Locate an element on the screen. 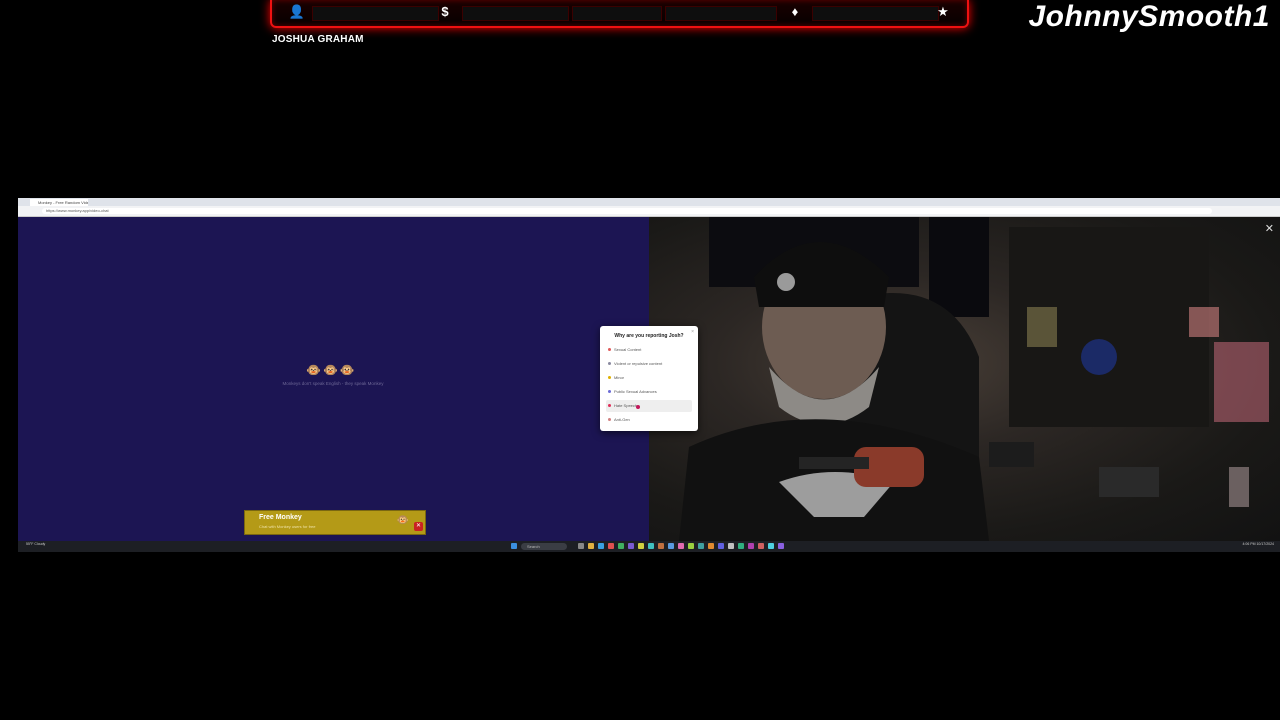  report-reason-option: Minor is located at coordinates (649, 378).